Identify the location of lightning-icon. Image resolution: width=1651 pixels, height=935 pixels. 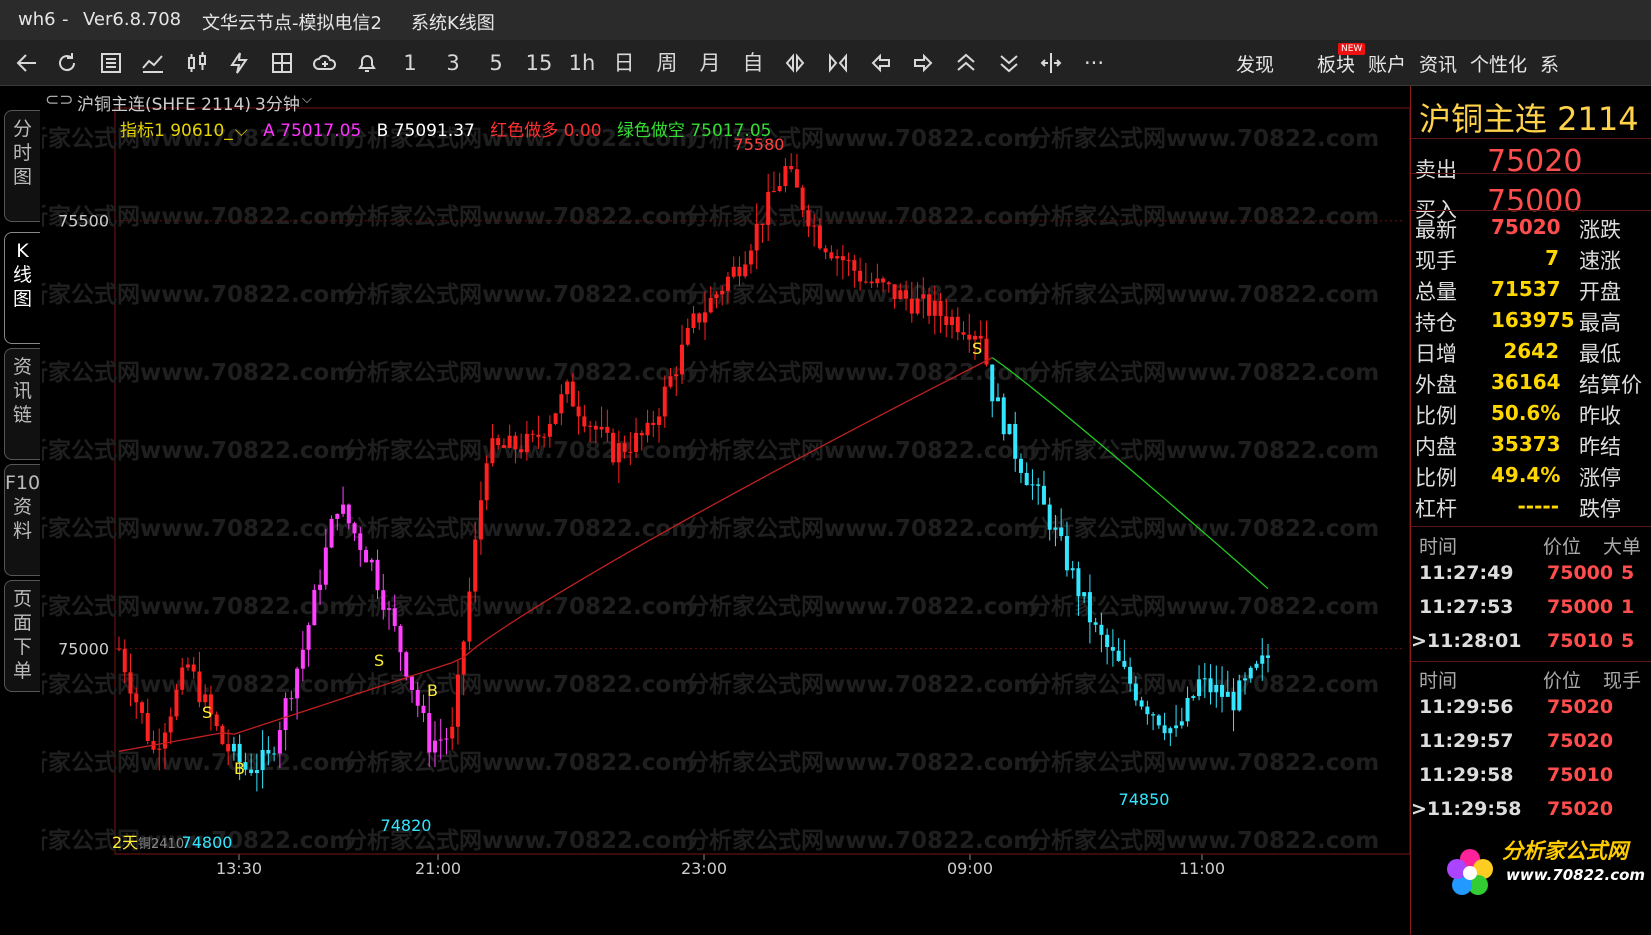
(239, 63).